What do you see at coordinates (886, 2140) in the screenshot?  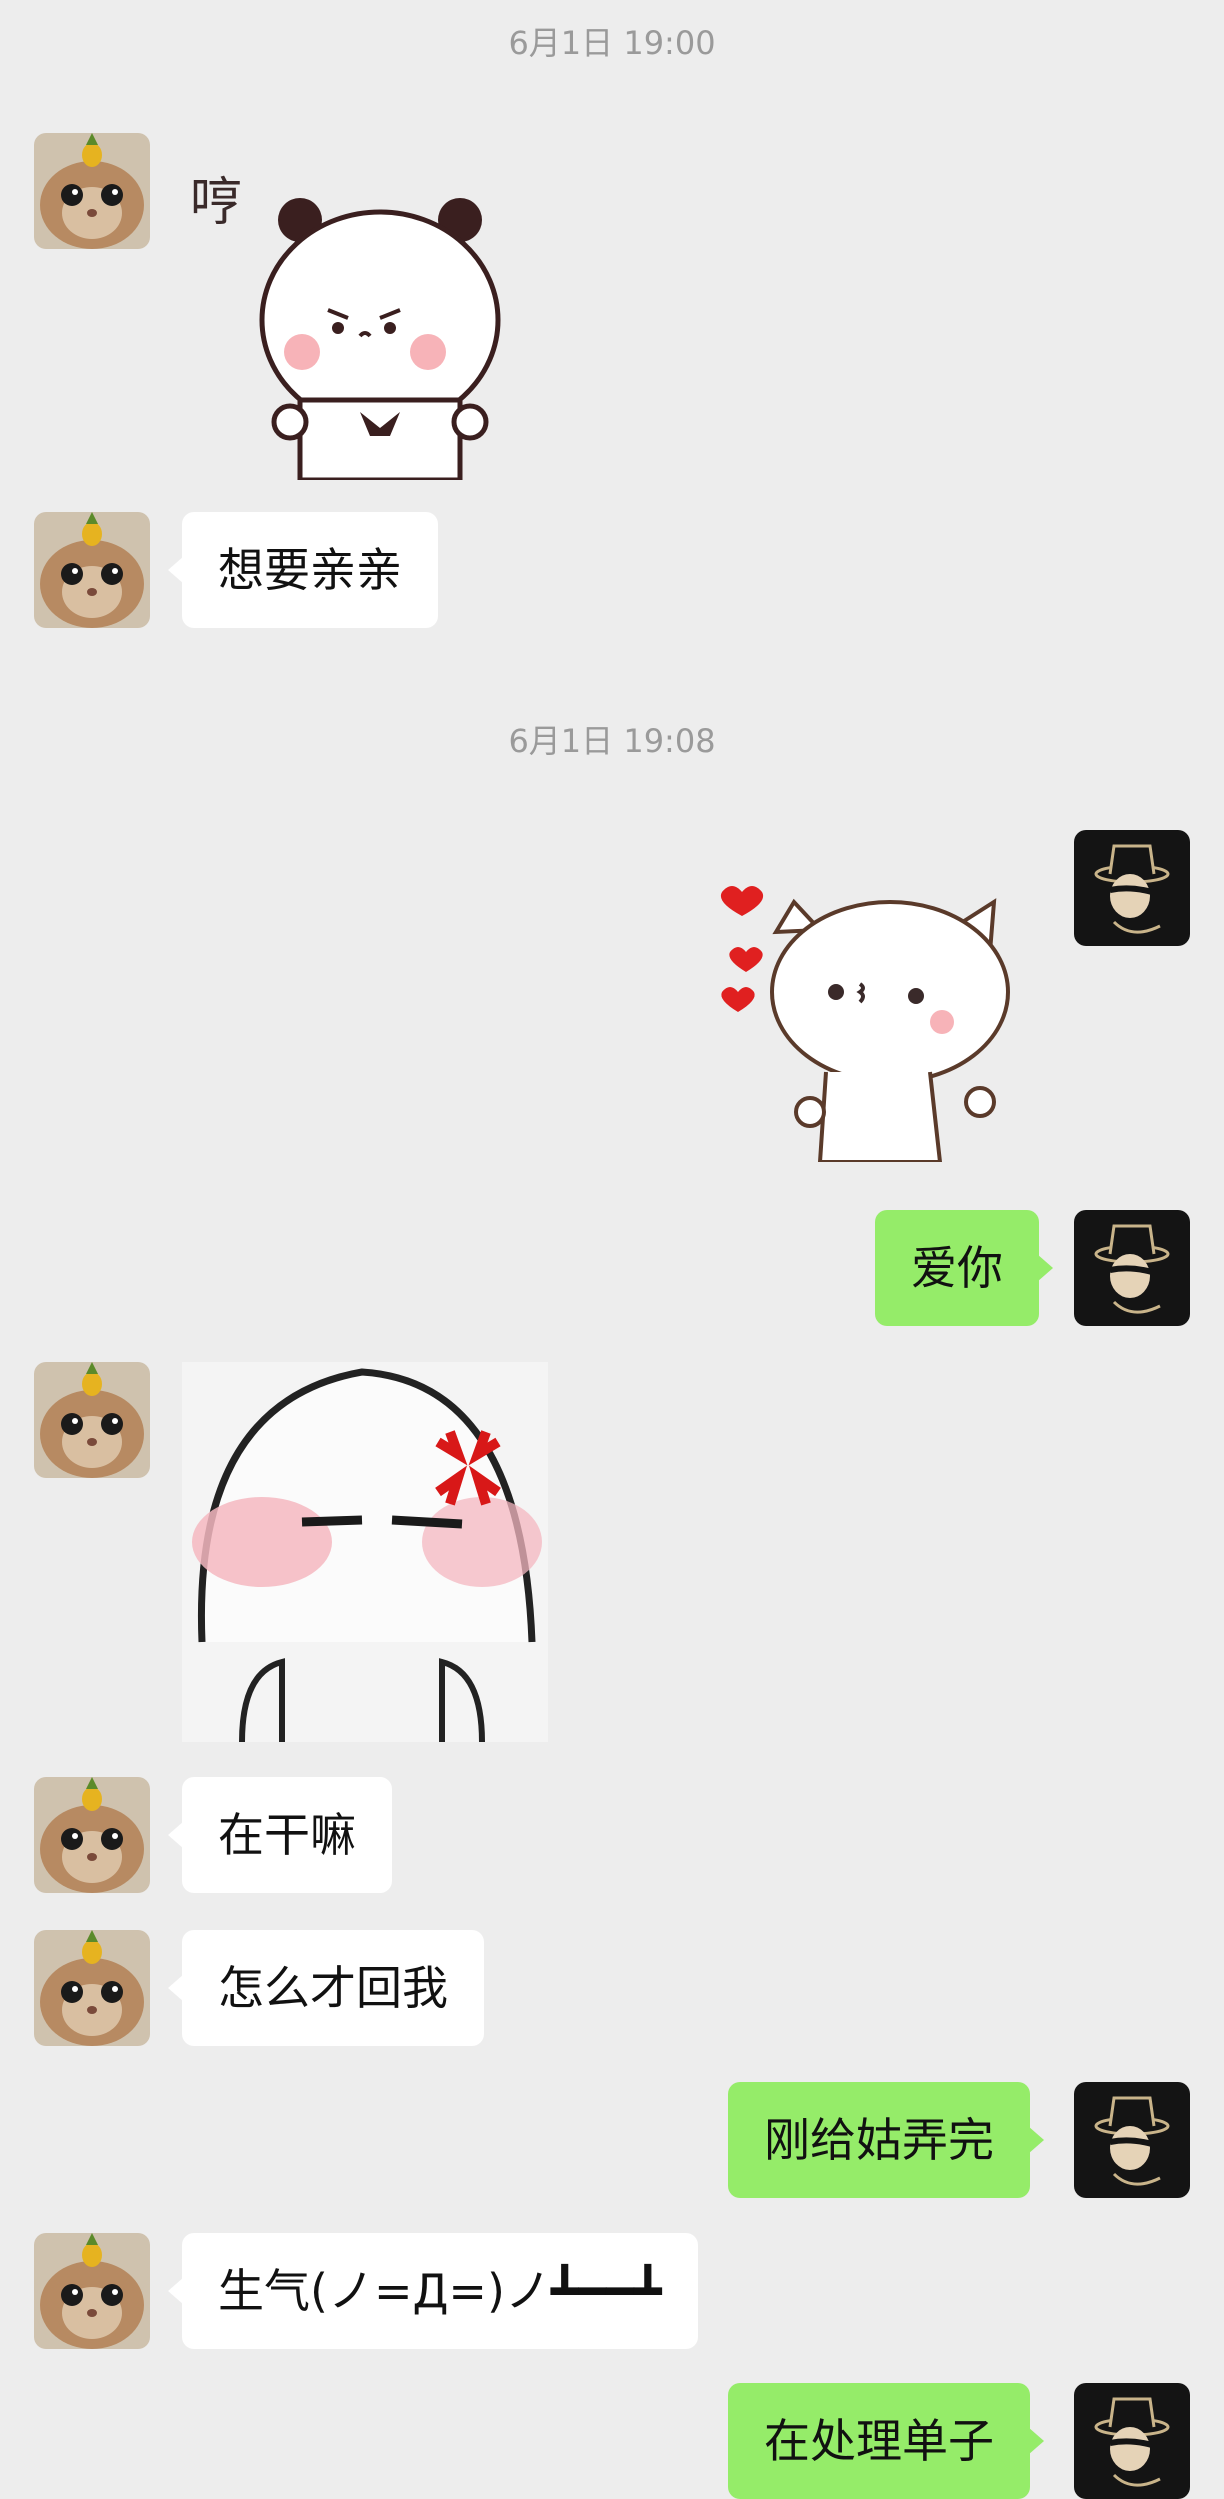 I see `message-bubble: 刚给姑弄完` at bounding box center [886, 2140].